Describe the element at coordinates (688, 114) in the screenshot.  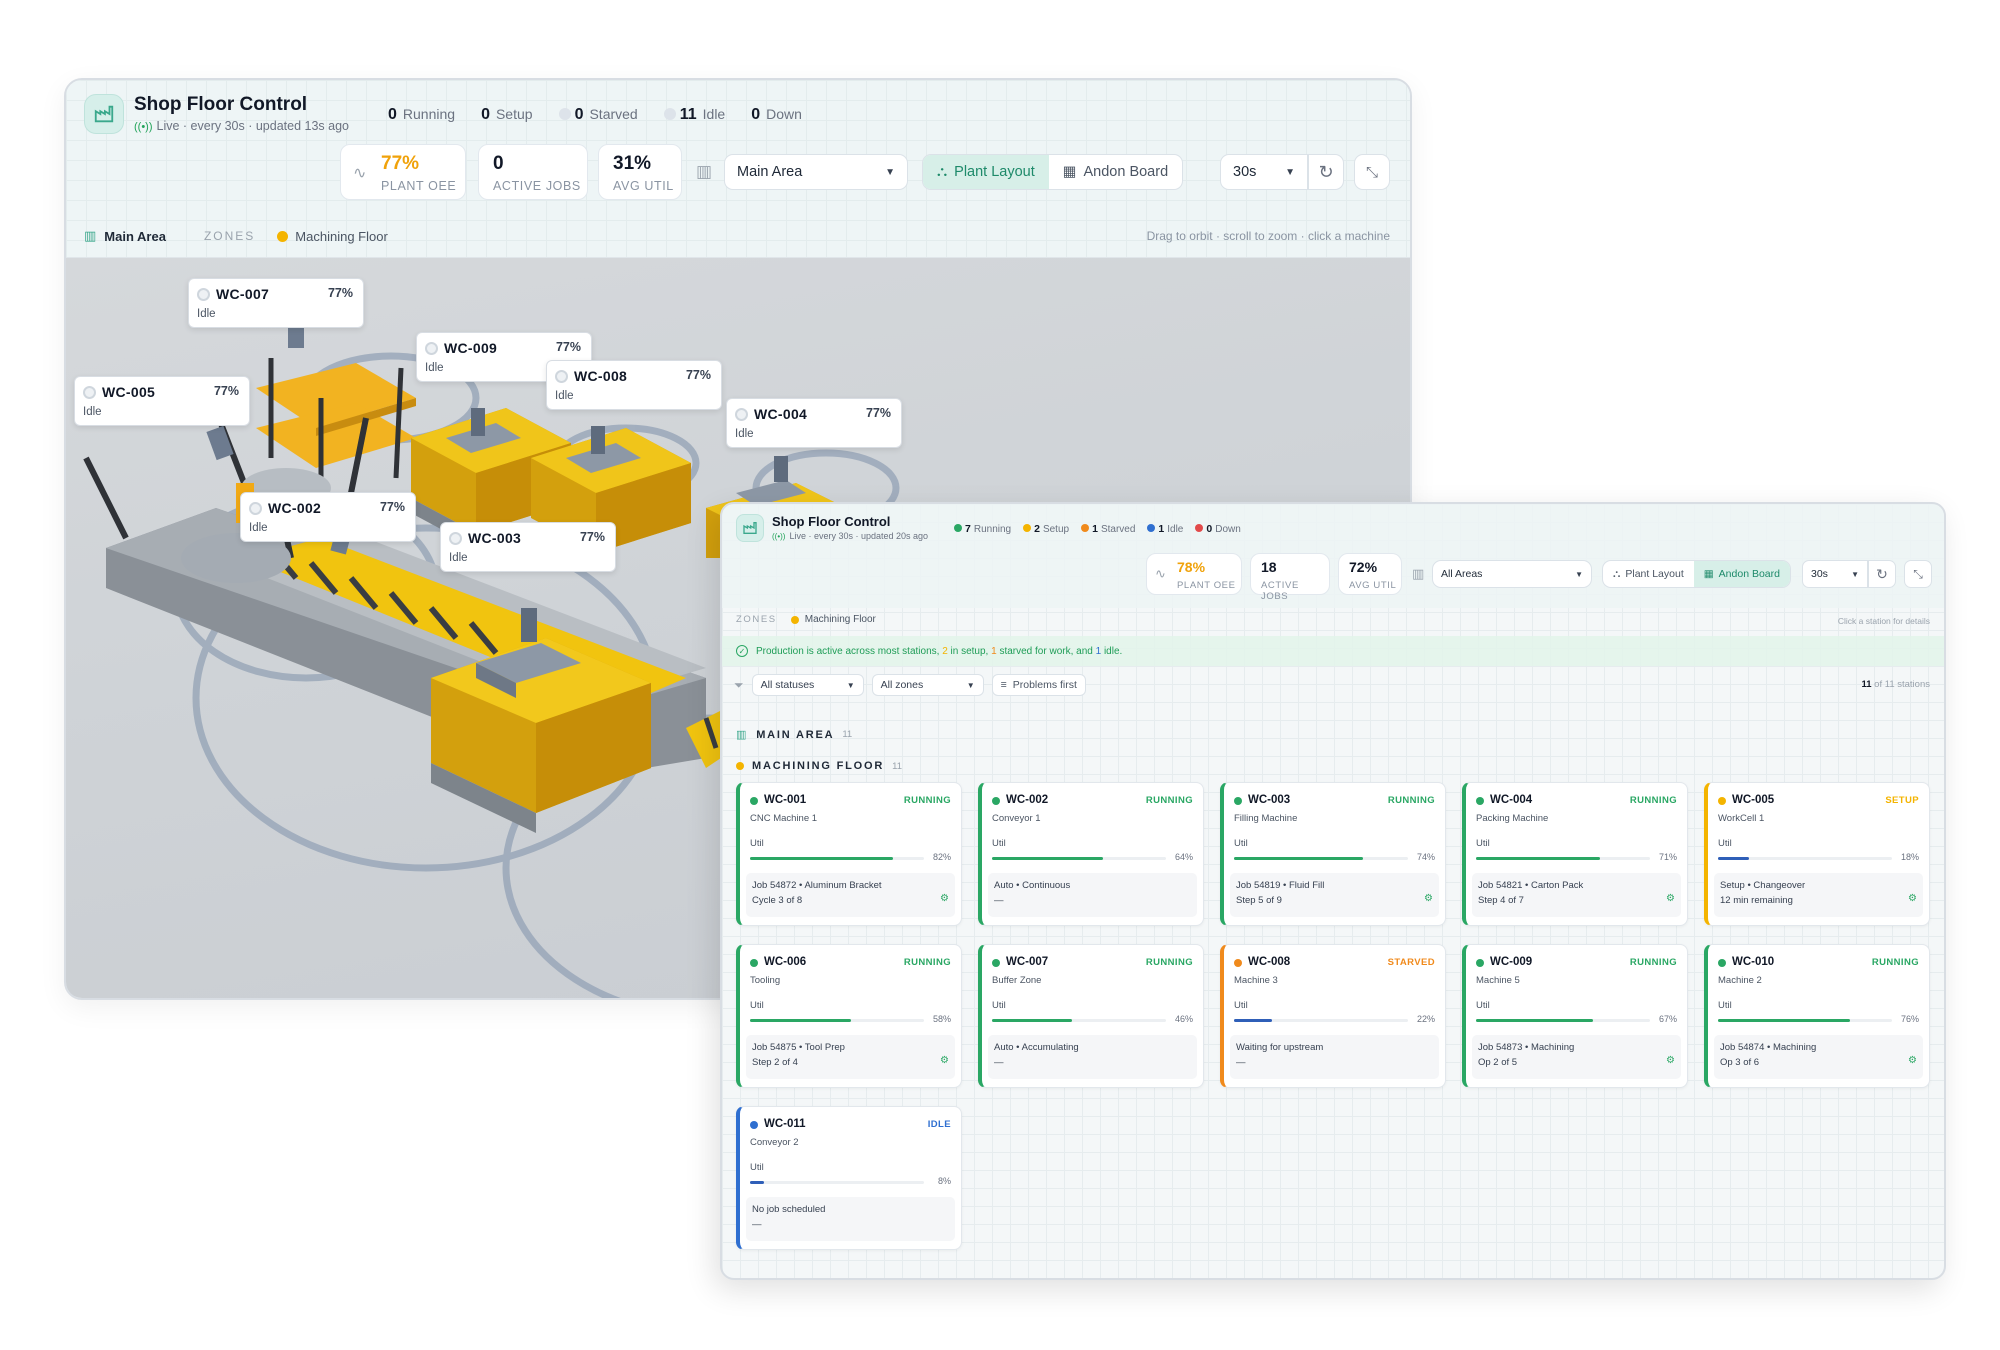
I see `count-value: 11` at that location.